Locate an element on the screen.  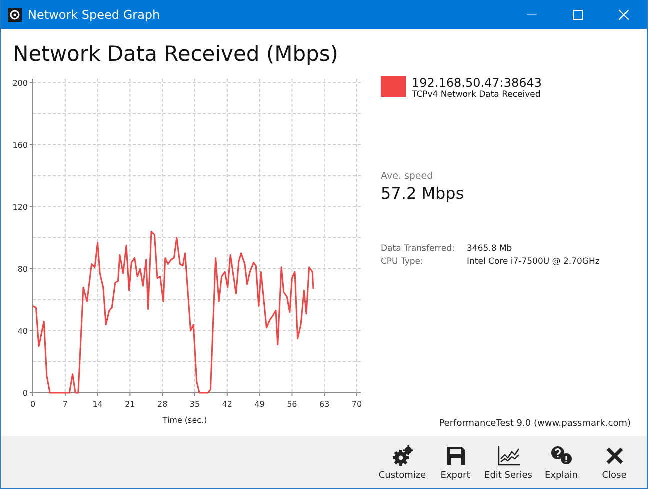
maximize-icon is located at coordinates (578, 15).